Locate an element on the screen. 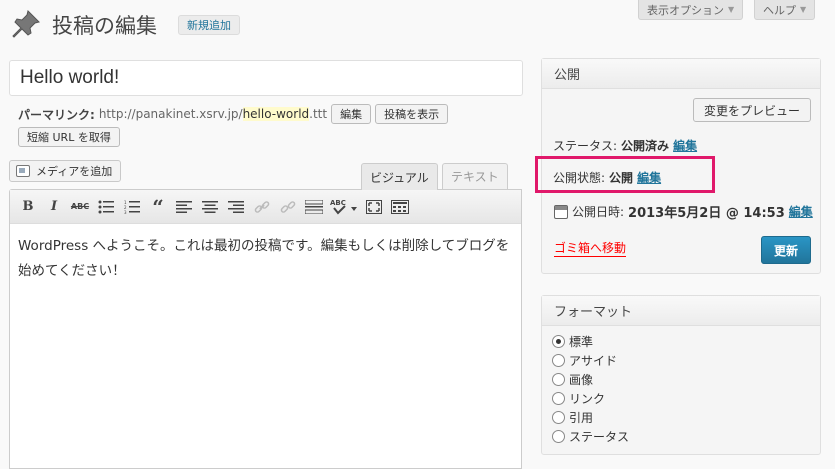 This screenshot has height=469, width=835. publish-box-title: 公開 is located at coordinates (681, 74).